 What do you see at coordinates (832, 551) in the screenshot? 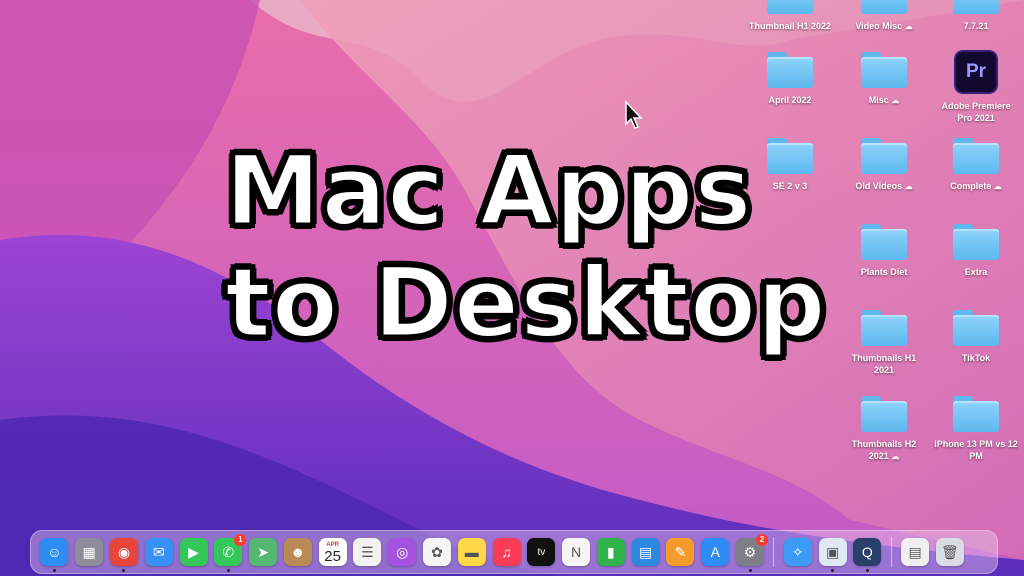
I see `preview-glyph: ▣` at bounding box center [832, 551].